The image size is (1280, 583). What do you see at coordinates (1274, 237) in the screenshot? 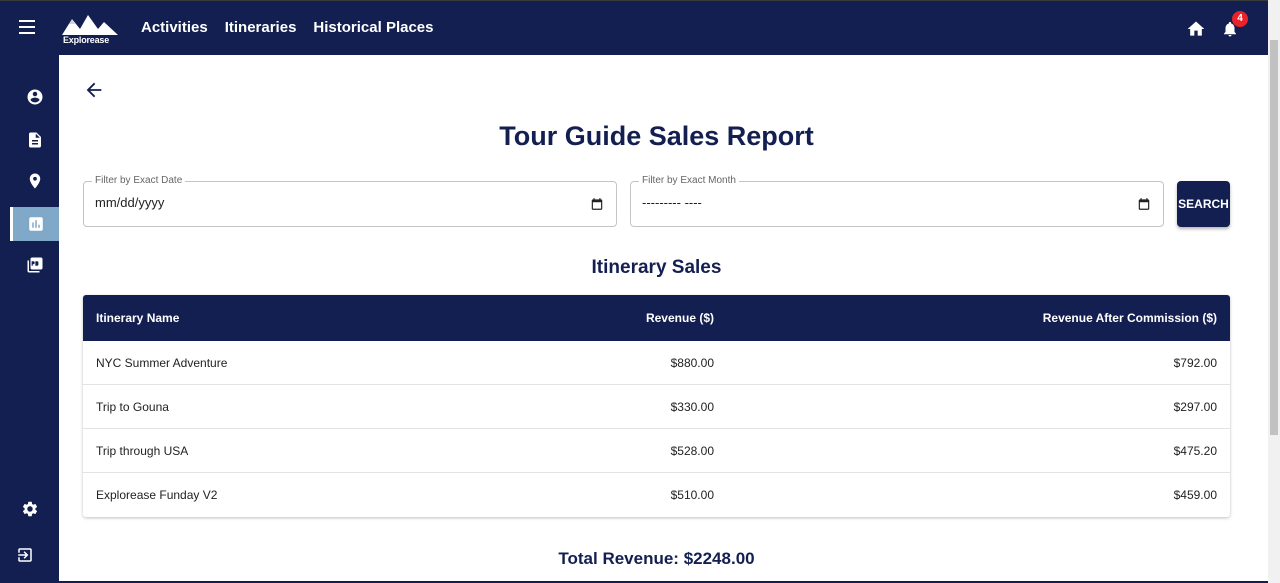
I see `scrollbar-thumb` at bounding box center [1274, 237].